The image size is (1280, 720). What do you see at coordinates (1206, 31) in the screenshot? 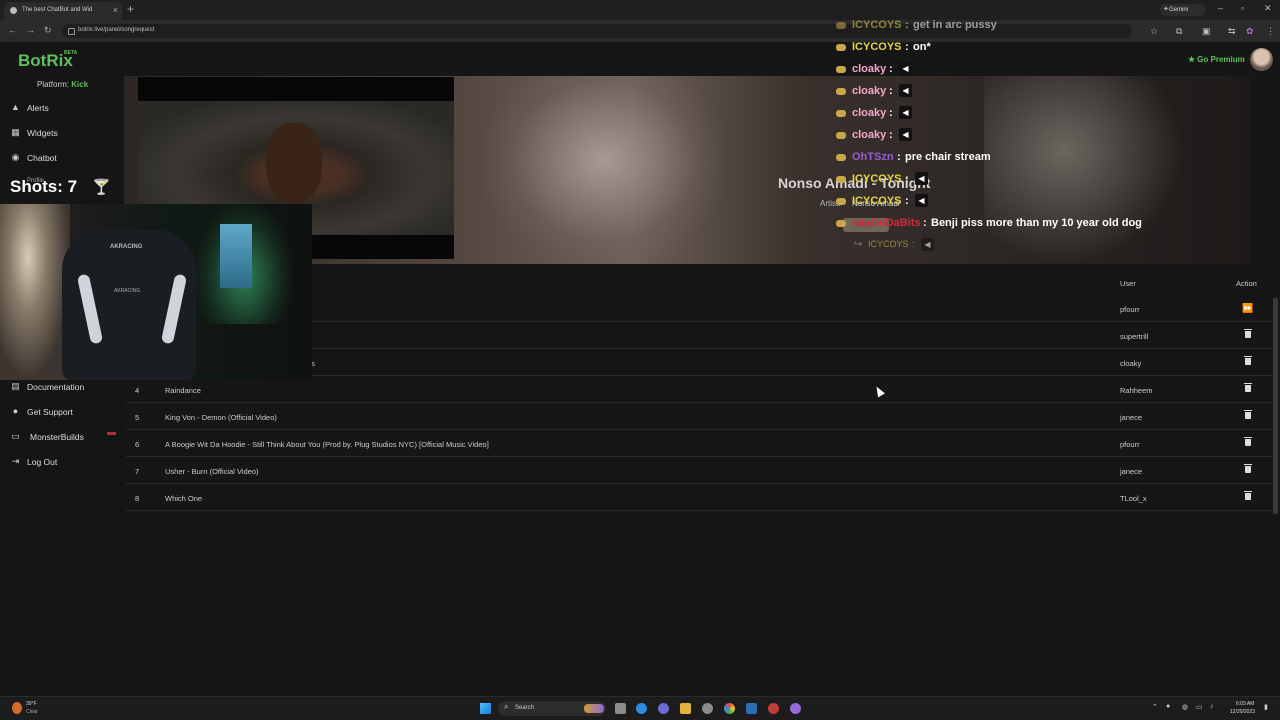
I see `sidepanel-icon: ▣` at bounding box center [1206, 31].